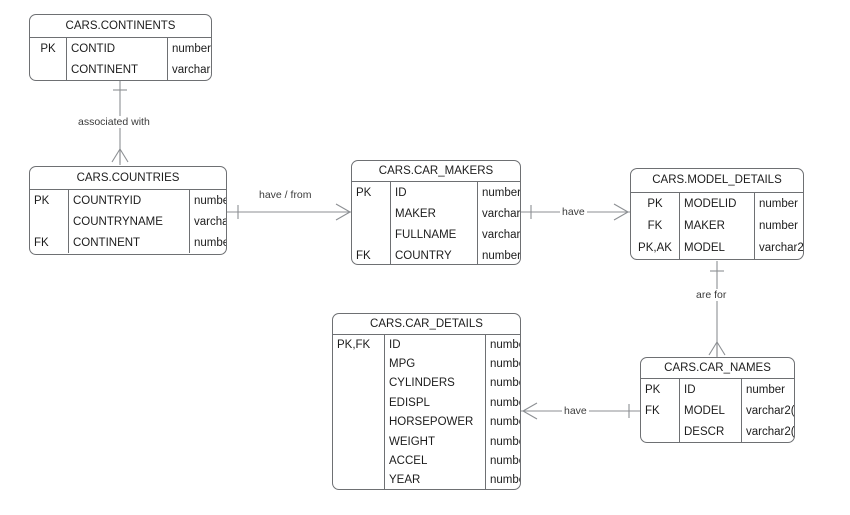 This screenshot has width=850, height=515. Describe the element at coordinates (435, 461) in the screenshot. I see `attribute-name: ACCEL` at that location.